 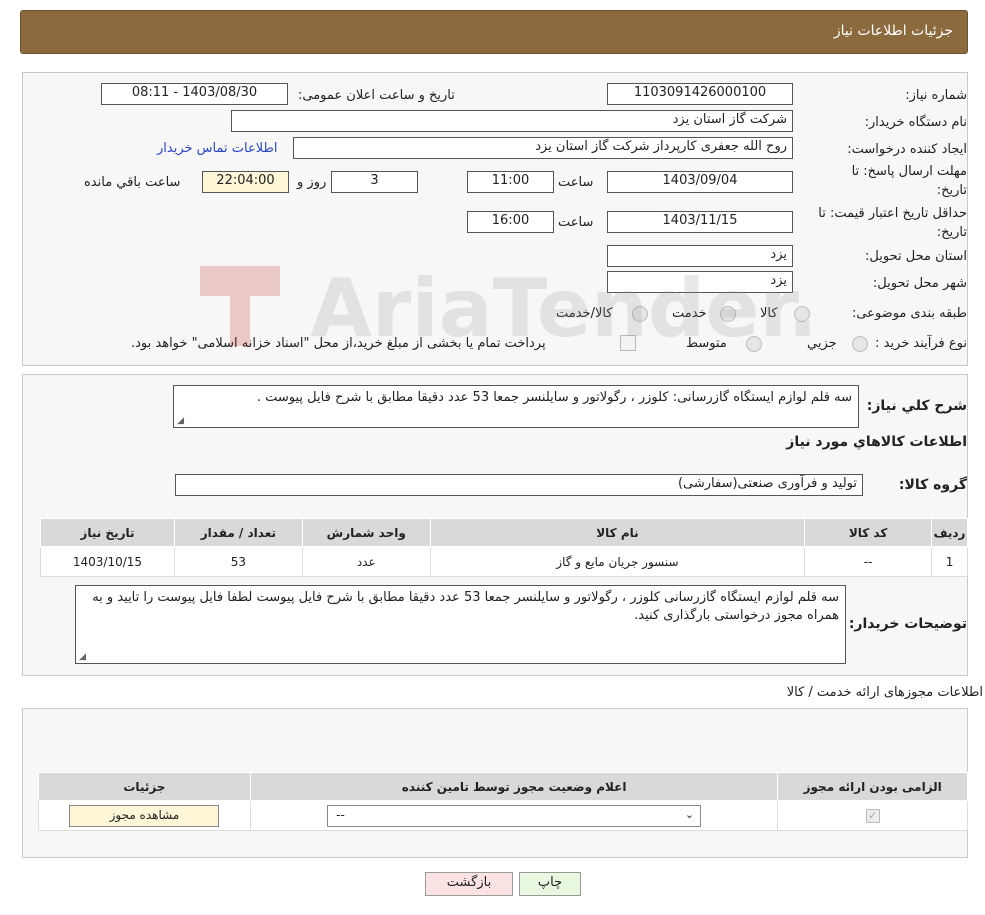 What do you see at coordinates (519, 485) in the screenshot?
I see `goods-group-field: تولید و فرآوری صنعتی(سفارشی)` at bounding box center [519, 485].